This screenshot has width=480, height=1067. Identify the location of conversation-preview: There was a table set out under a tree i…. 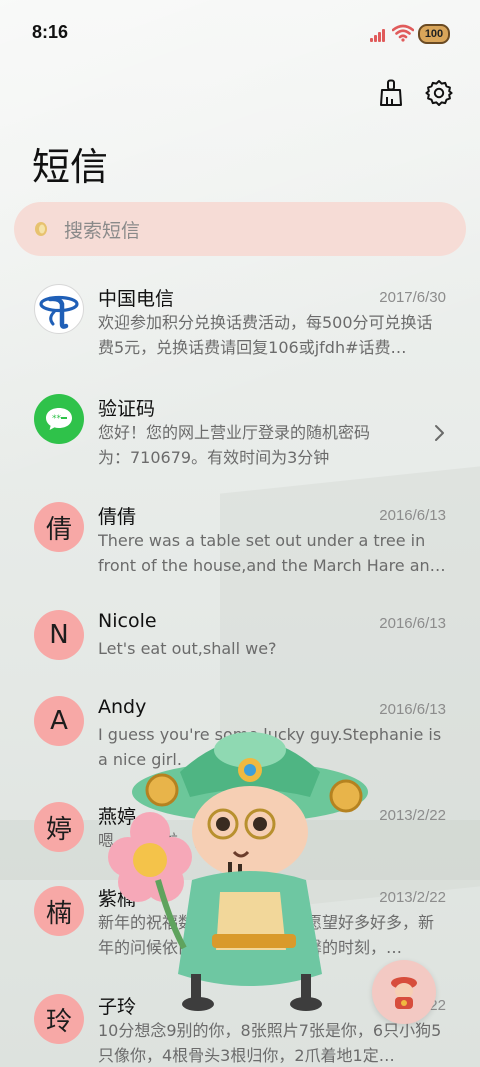
(272, 553).